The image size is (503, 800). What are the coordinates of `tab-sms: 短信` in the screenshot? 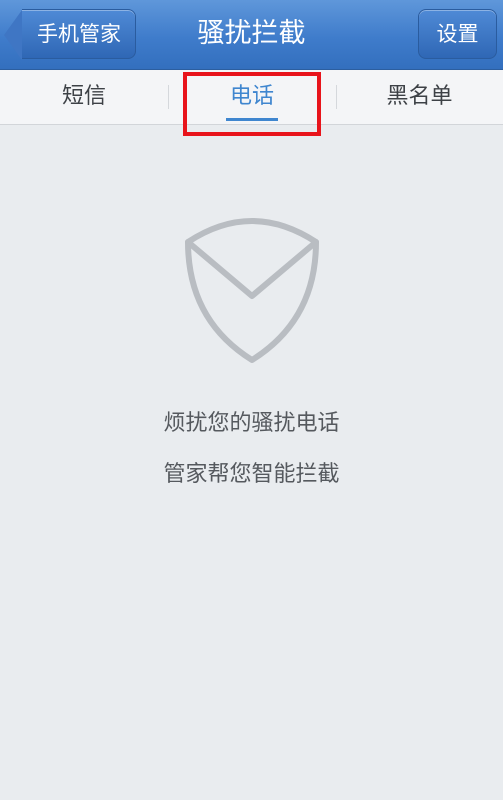 It's located at (84, 97).